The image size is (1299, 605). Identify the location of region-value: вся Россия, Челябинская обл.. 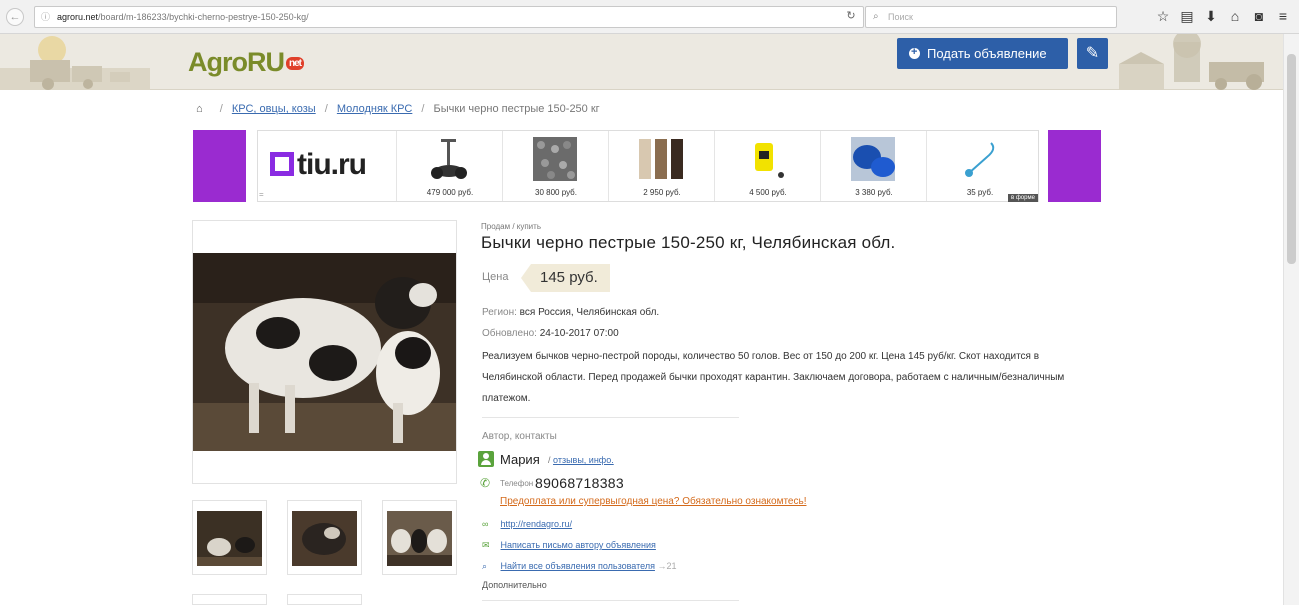
(589, 312).